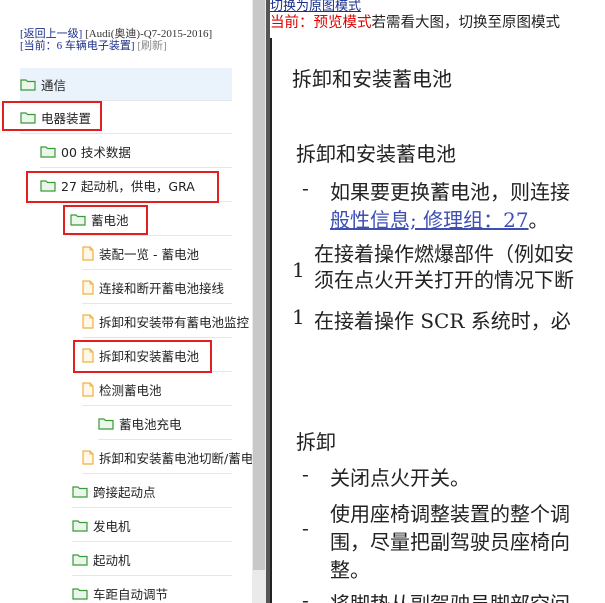  Describe the element at coordinates (450, 595) in the screenshot. I see `step-3: 将脚垫从副驾驶员脚部空间` at that location.